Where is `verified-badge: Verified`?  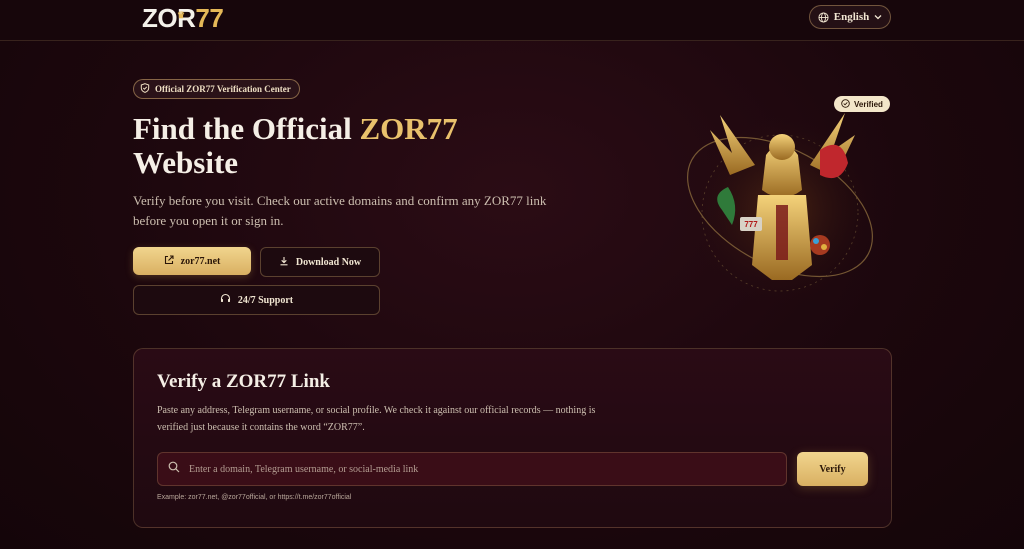 verified-badge: Verified is located at coordinates (862, 104).